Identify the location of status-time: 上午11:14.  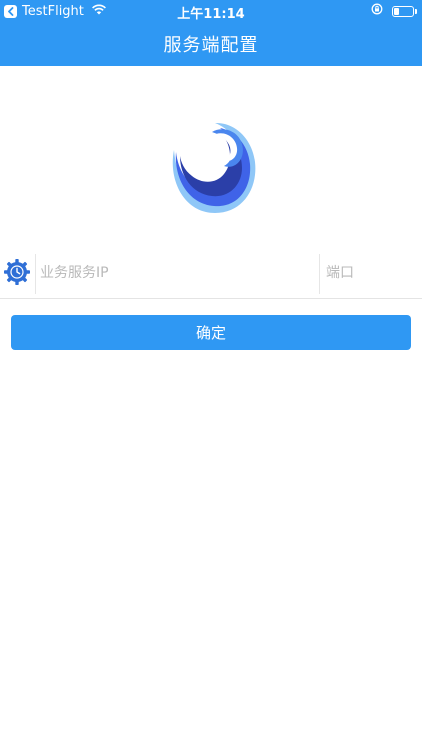
(211, 14).